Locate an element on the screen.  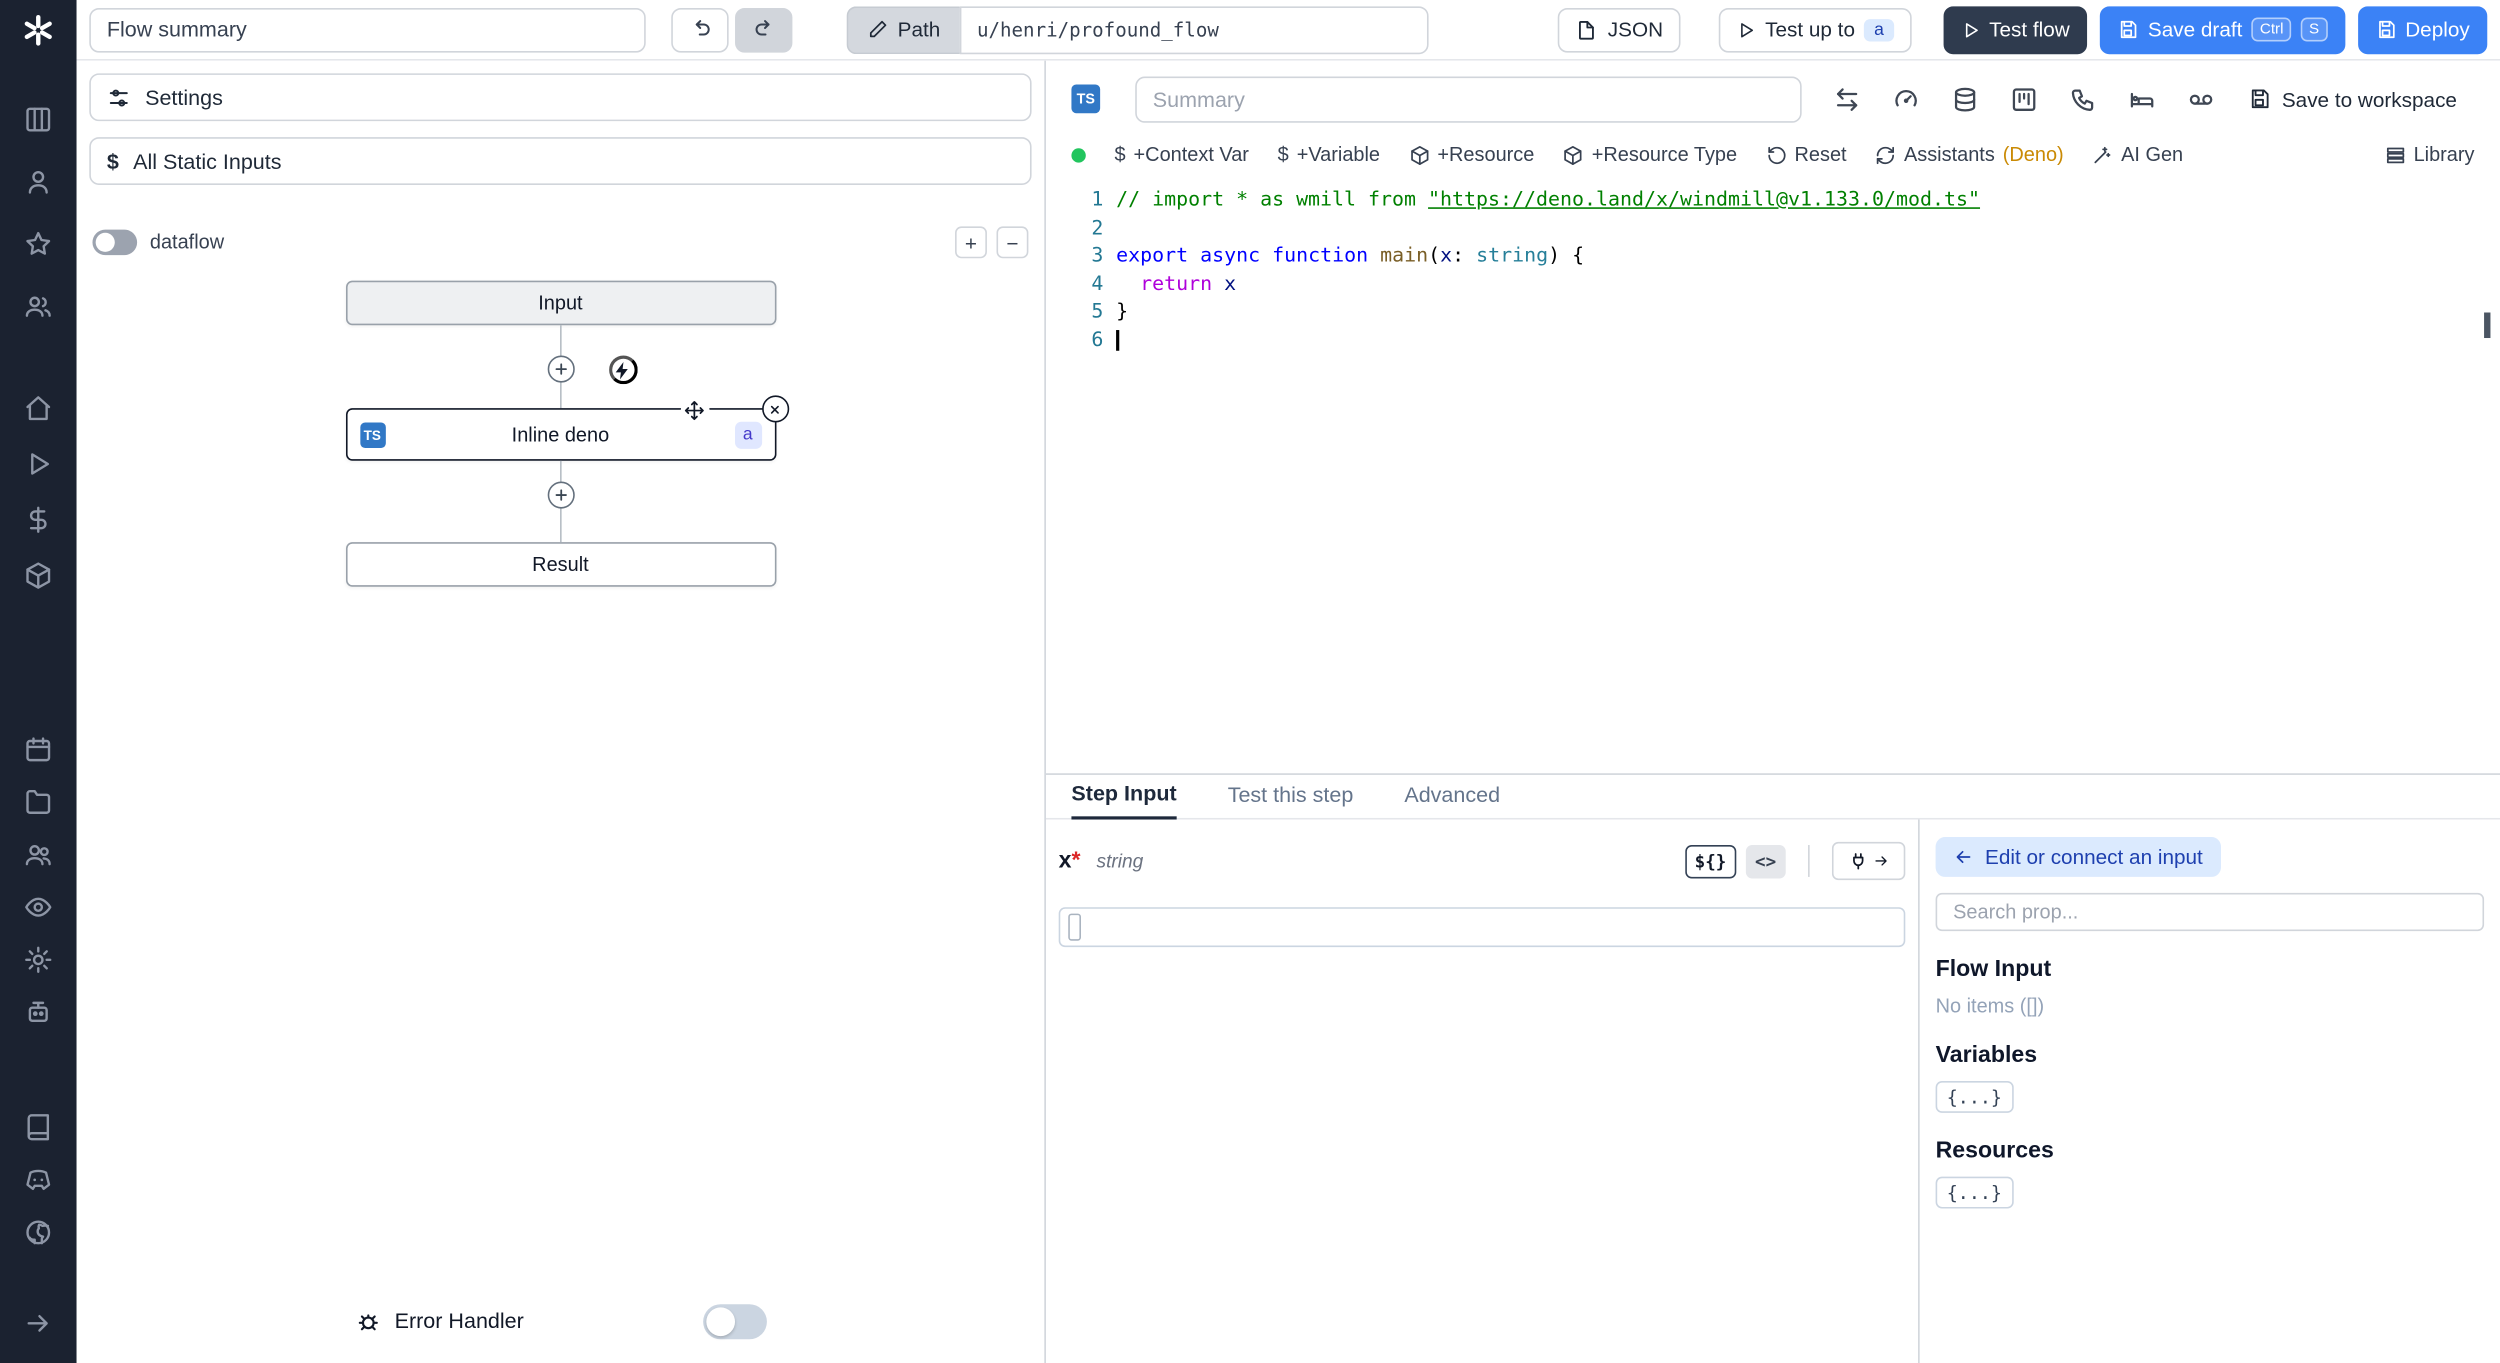
flow-node-inline-deno: TS Inline deno a is located at coordinates (567, 428).